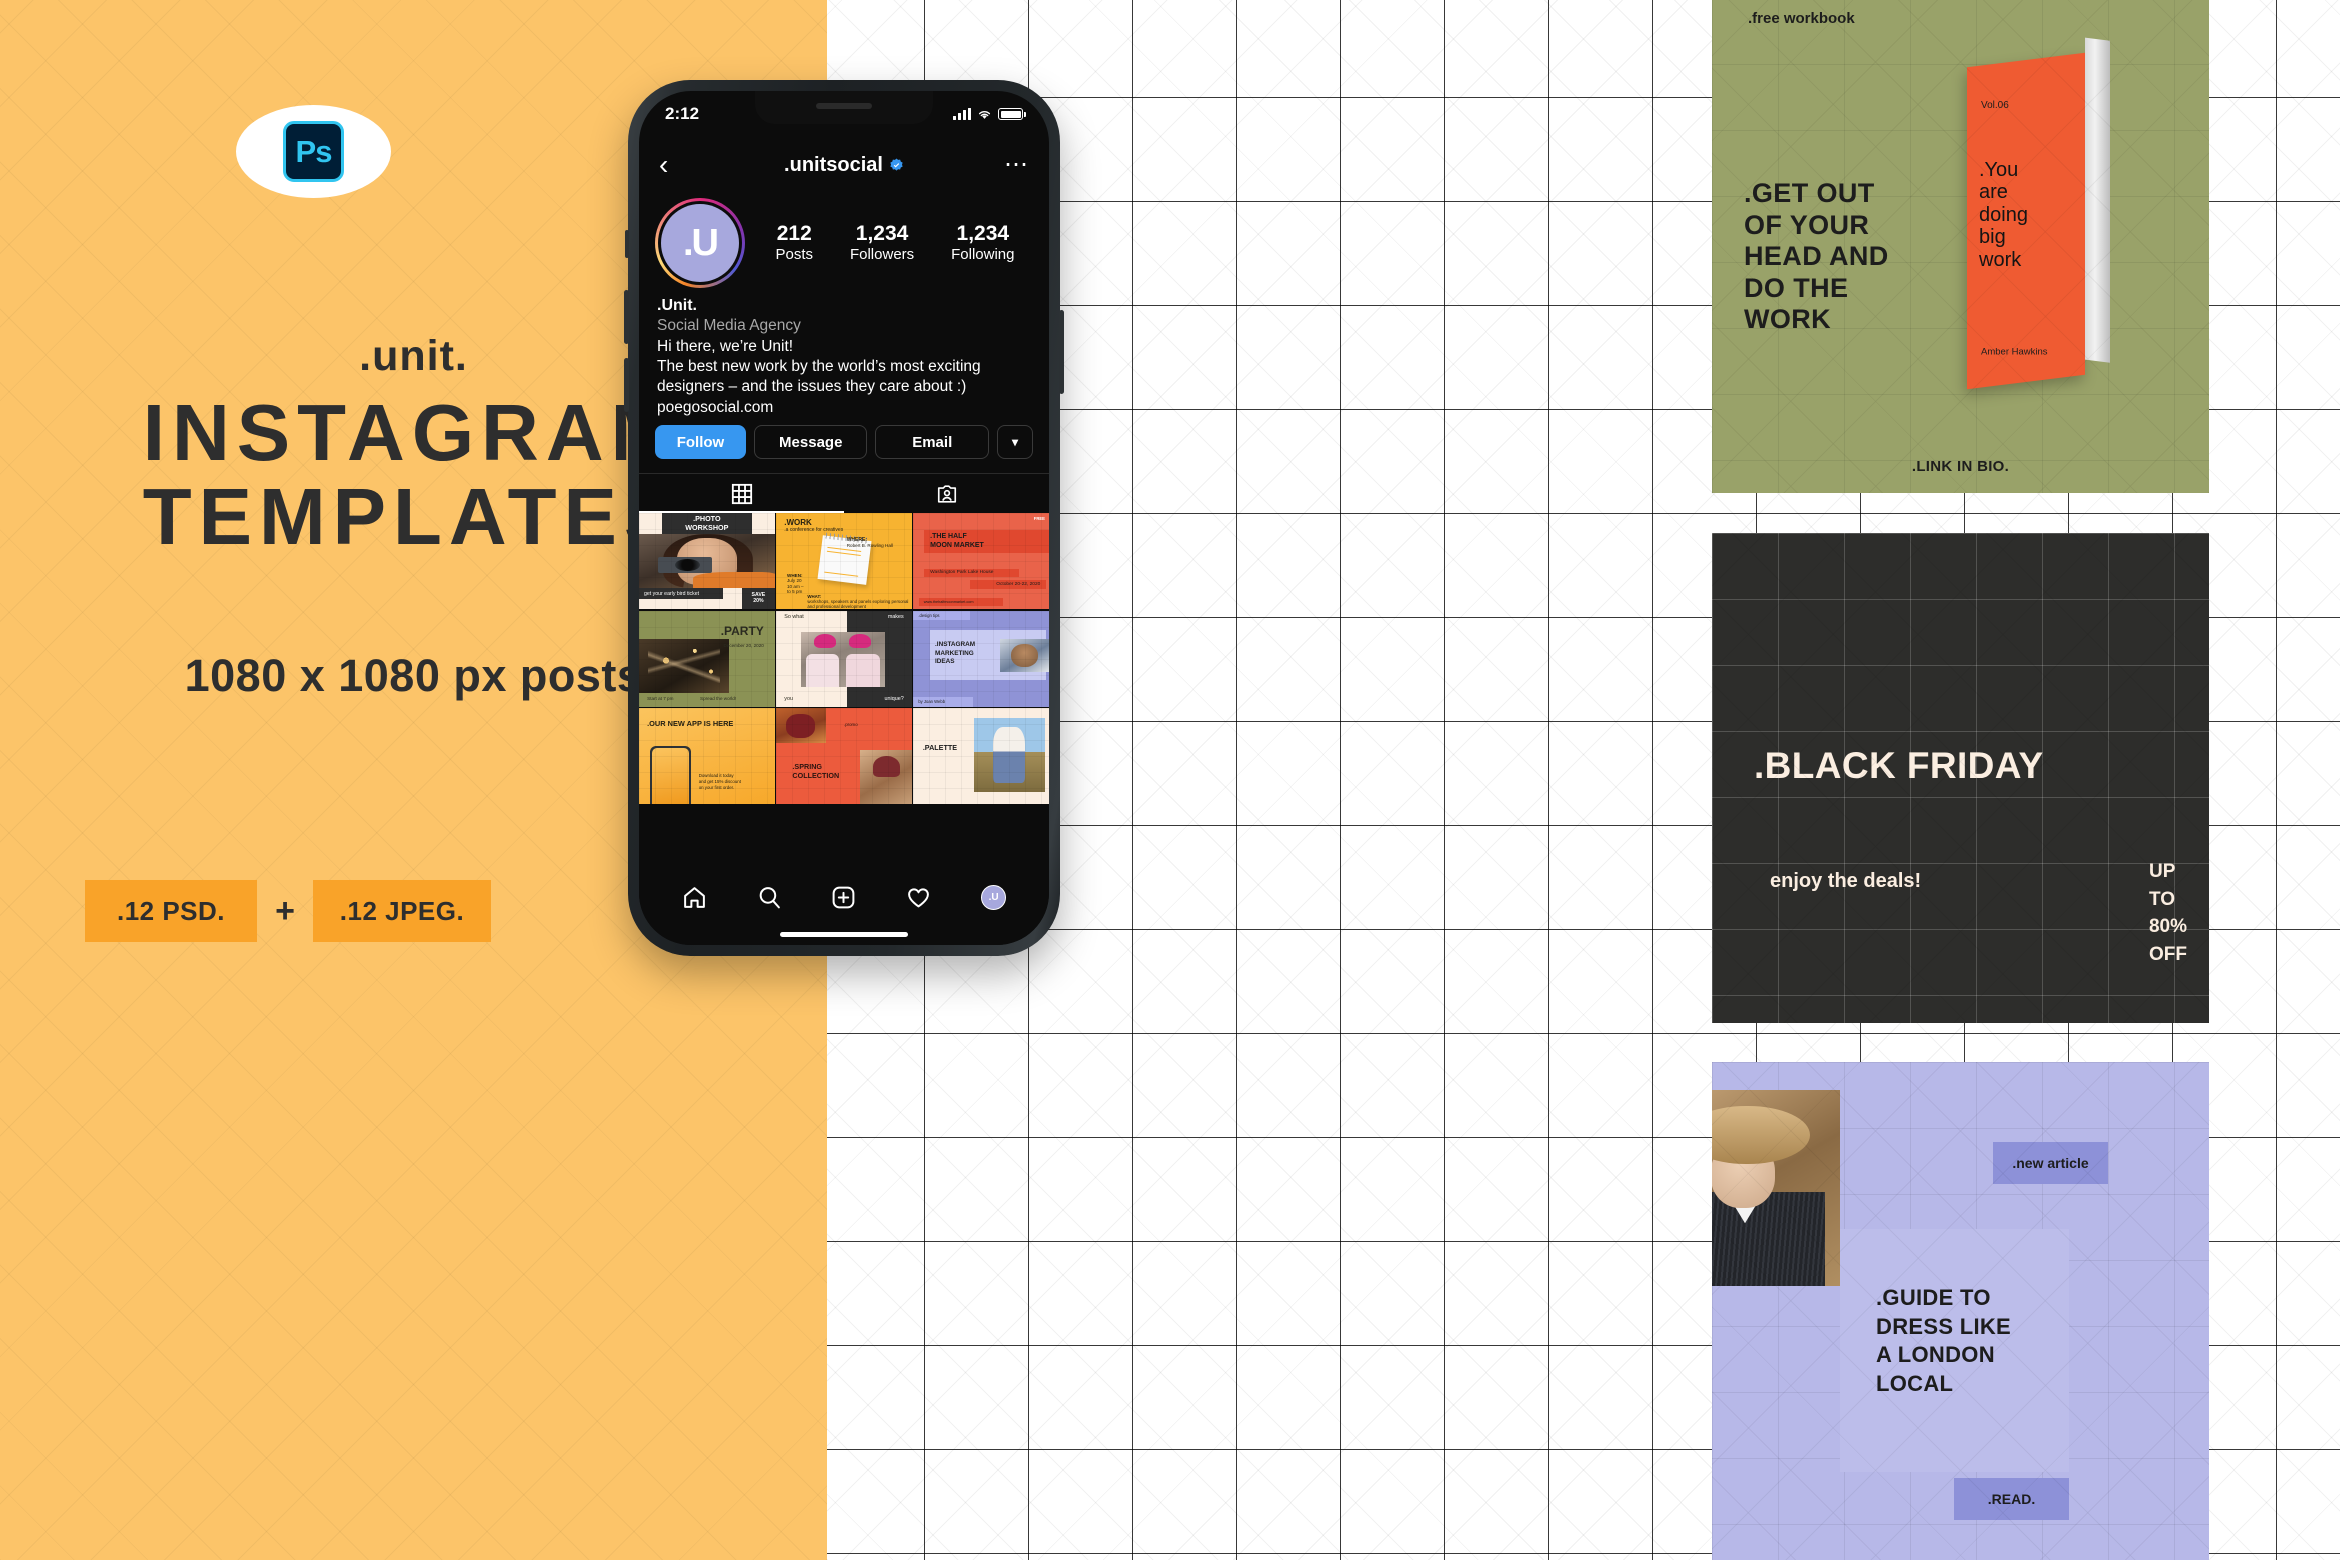 Image resolution: width=2340 pixels, height=1560 pixels. Describe the element at coordinates (869, 545) in the screenshot. I see `where-value: Robert B. Rowling Hall` at that location.